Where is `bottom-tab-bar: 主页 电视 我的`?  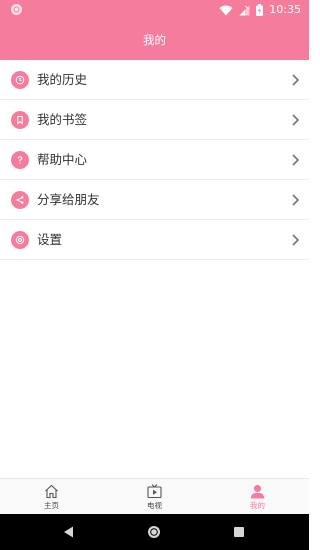 bottom-tab-bar: 主页 电视 我的 is located at coordinates (154, 496).